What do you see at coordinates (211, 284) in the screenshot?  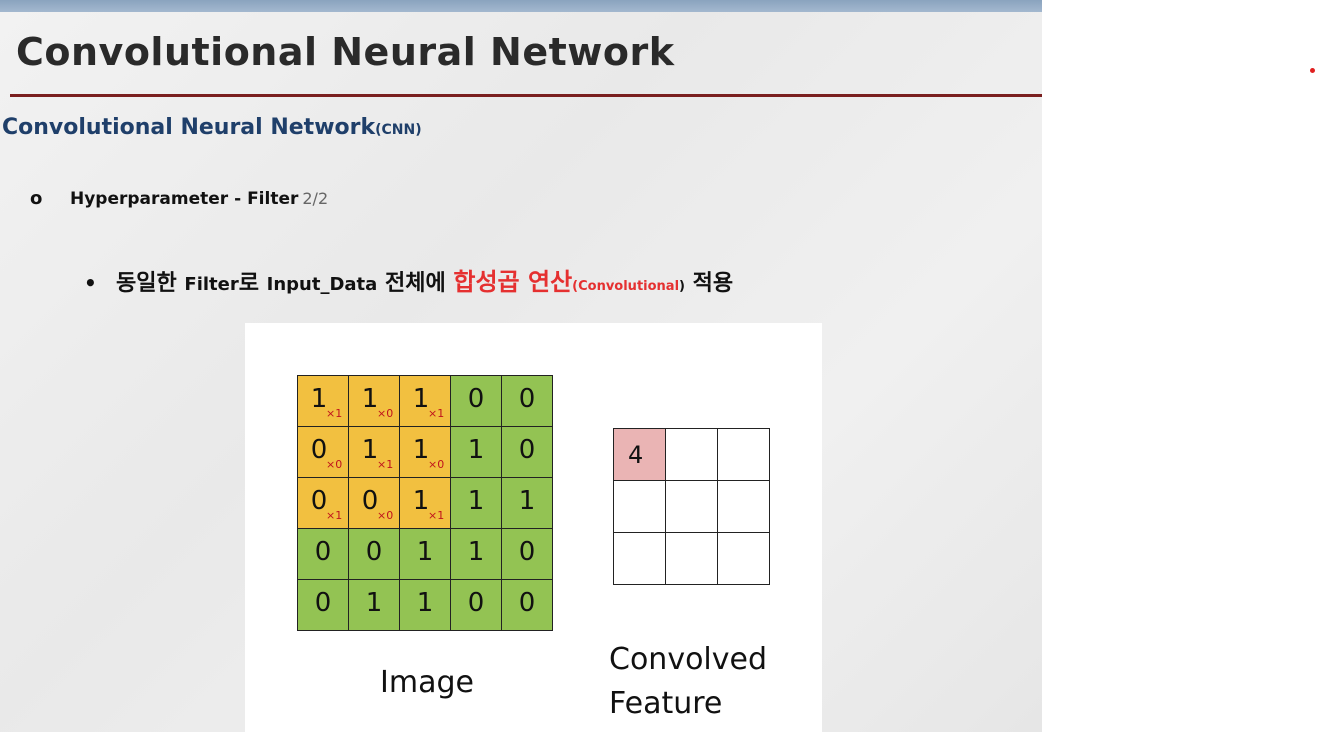 I see `bullet-text-part2: Filter` at bounding box center [211, 284].